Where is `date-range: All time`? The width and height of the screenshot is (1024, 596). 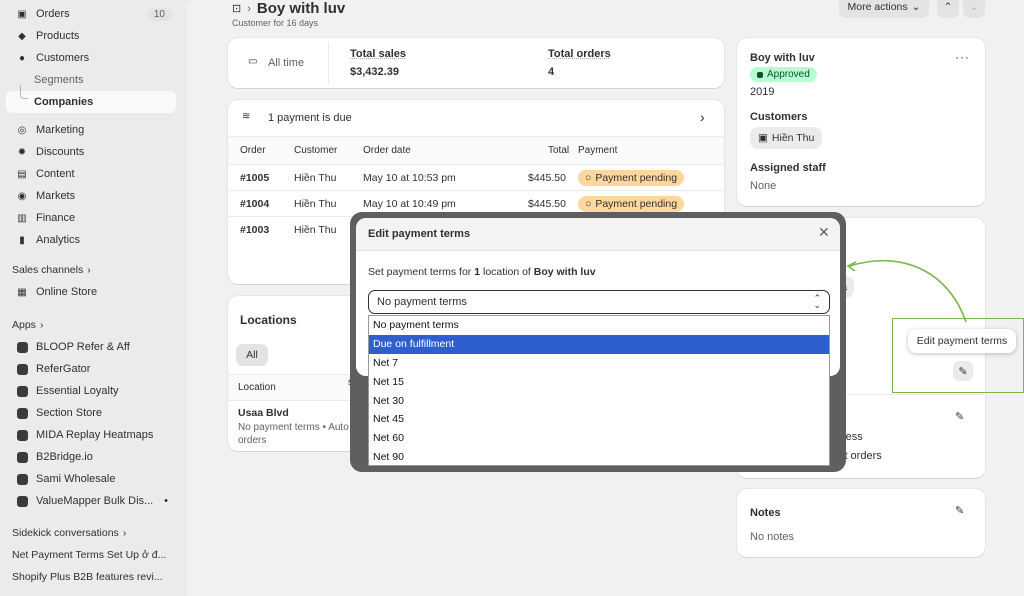
date-range: All time is located at coordinates (286, 63).